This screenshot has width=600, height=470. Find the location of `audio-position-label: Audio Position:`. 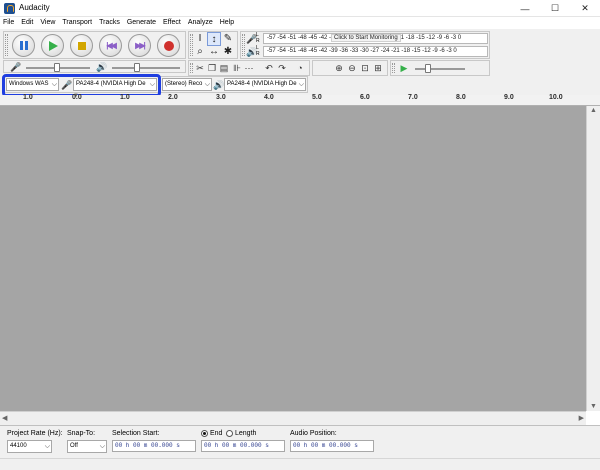

audio-position-label: Audio Position: is located at coordinates (313, 433).